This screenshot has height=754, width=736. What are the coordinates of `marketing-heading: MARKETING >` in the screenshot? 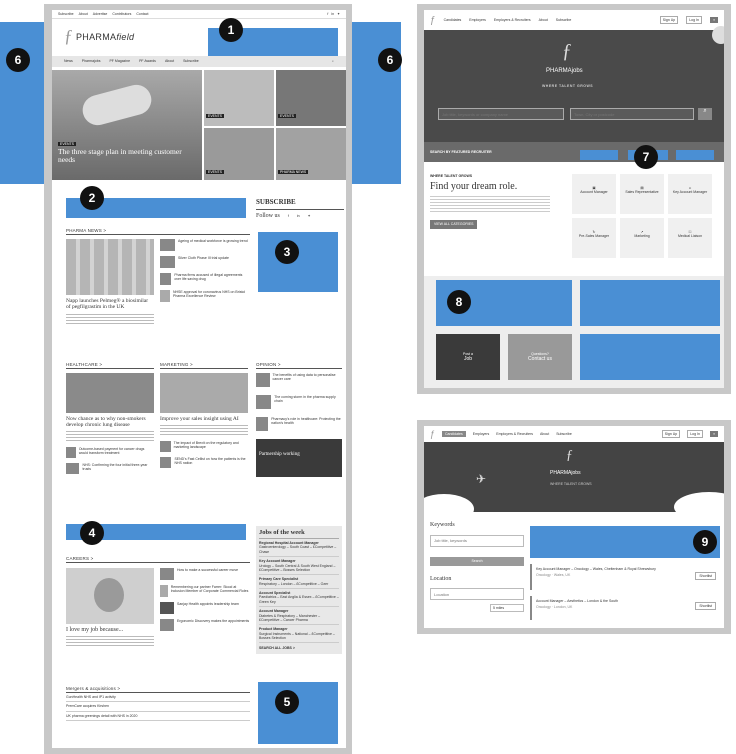 It's located at (204, 365).